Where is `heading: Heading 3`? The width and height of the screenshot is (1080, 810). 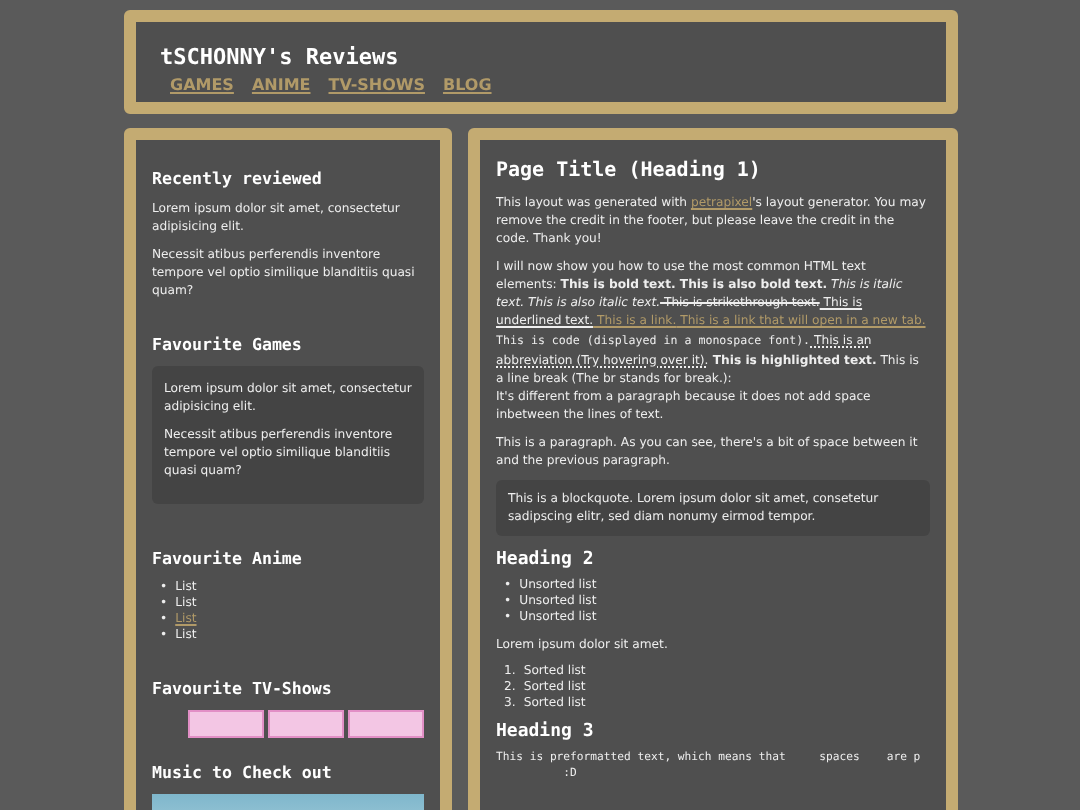
heading: Heading 3 is located at coordinates (546, 732).